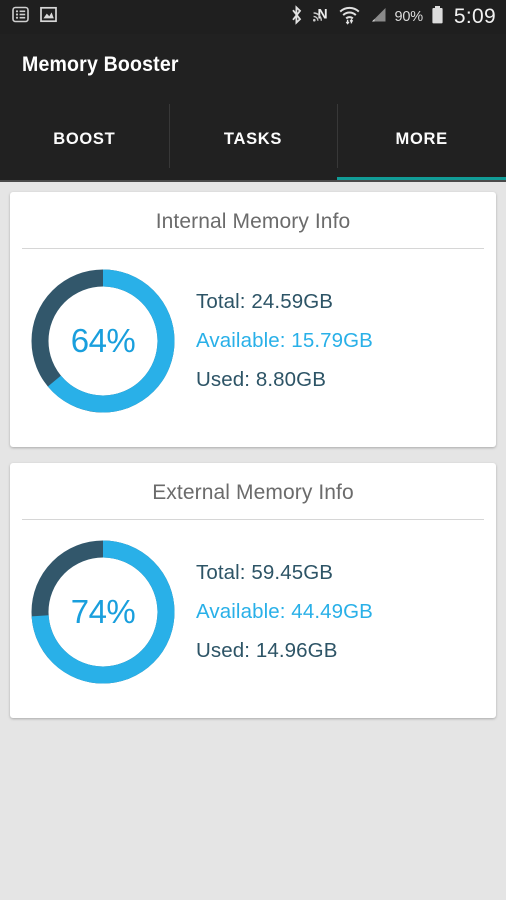 This screenshot has height=900, width=506. Describe the element at coordinates (267, 650) in the screenshot. I see `external-used-label: Used: 14.96GB` at that location.